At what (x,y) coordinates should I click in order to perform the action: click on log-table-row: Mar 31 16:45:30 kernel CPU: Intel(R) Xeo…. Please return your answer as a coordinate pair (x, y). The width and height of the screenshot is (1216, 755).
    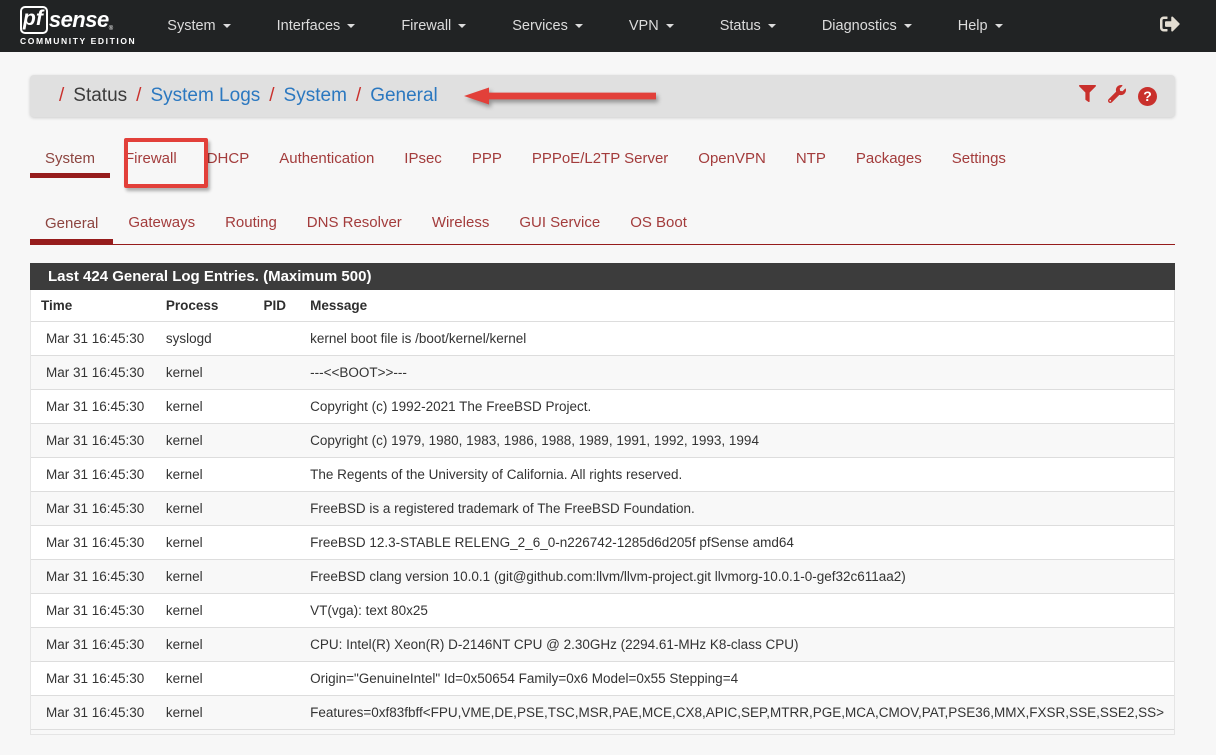
    Looking at the image, I should click on (602, 644).